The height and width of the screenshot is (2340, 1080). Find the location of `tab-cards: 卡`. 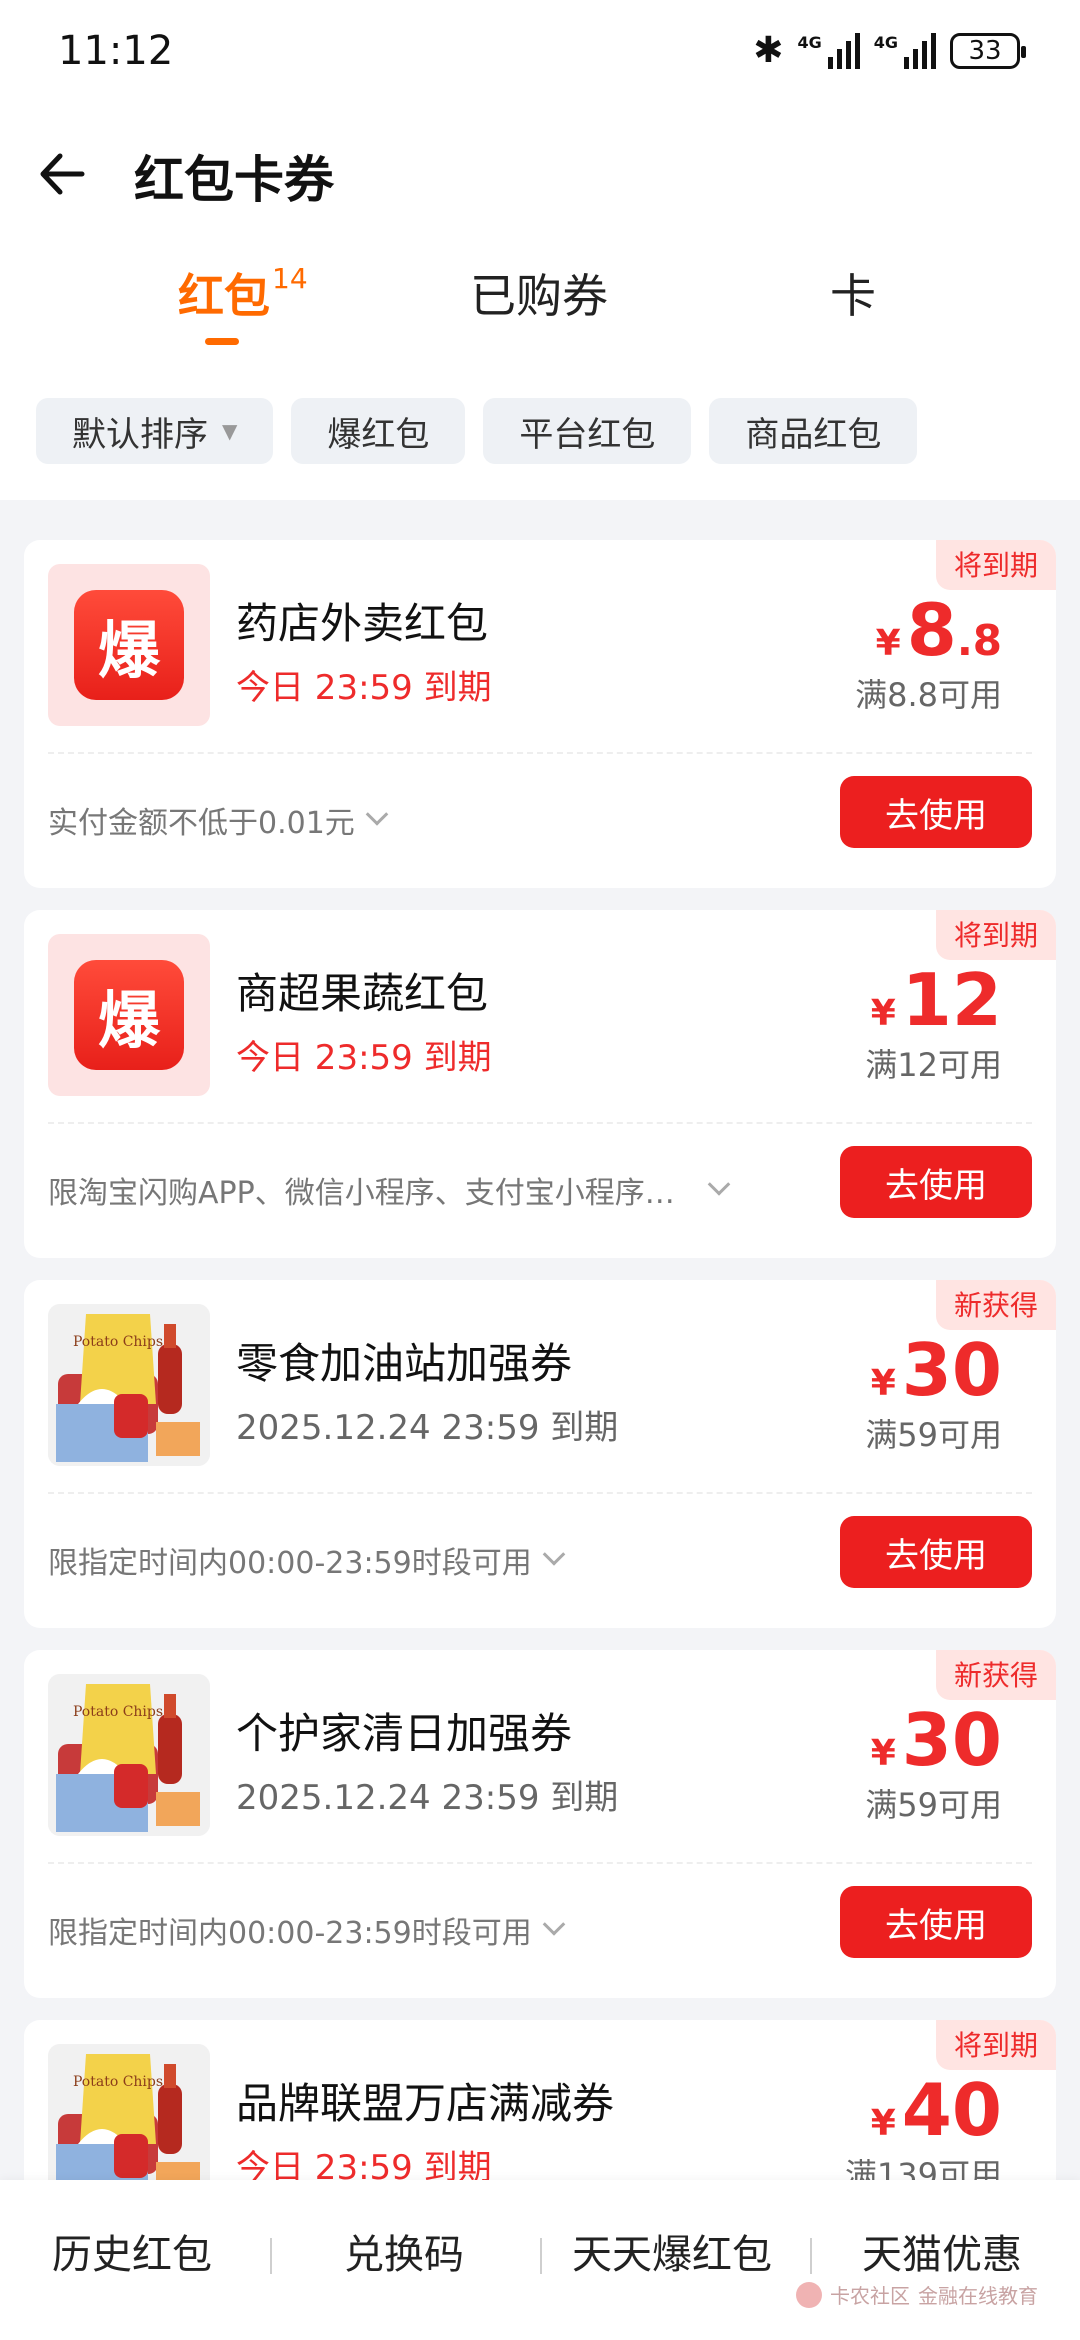

tab-cards: 卡 is located at coordinates (853, 293).